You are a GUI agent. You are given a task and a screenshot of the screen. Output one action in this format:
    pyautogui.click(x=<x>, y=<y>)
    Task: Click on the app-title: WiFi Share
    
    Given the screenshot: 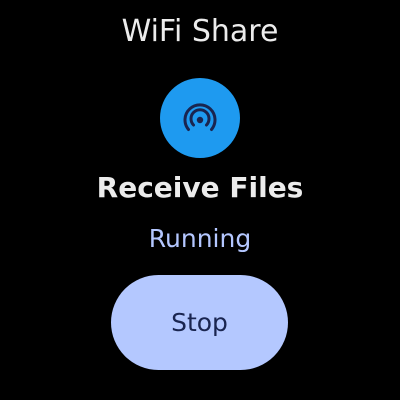 What is the action you would take?
    pyautogui.click(x=200, y=31)
    